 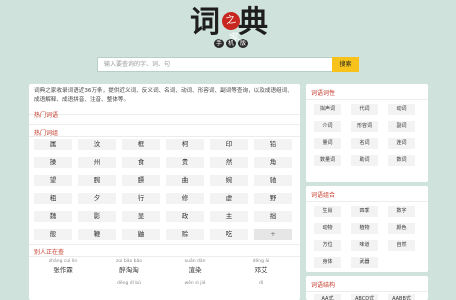 I want to click on tag-link: 颜色, so click(x=401, y=228).